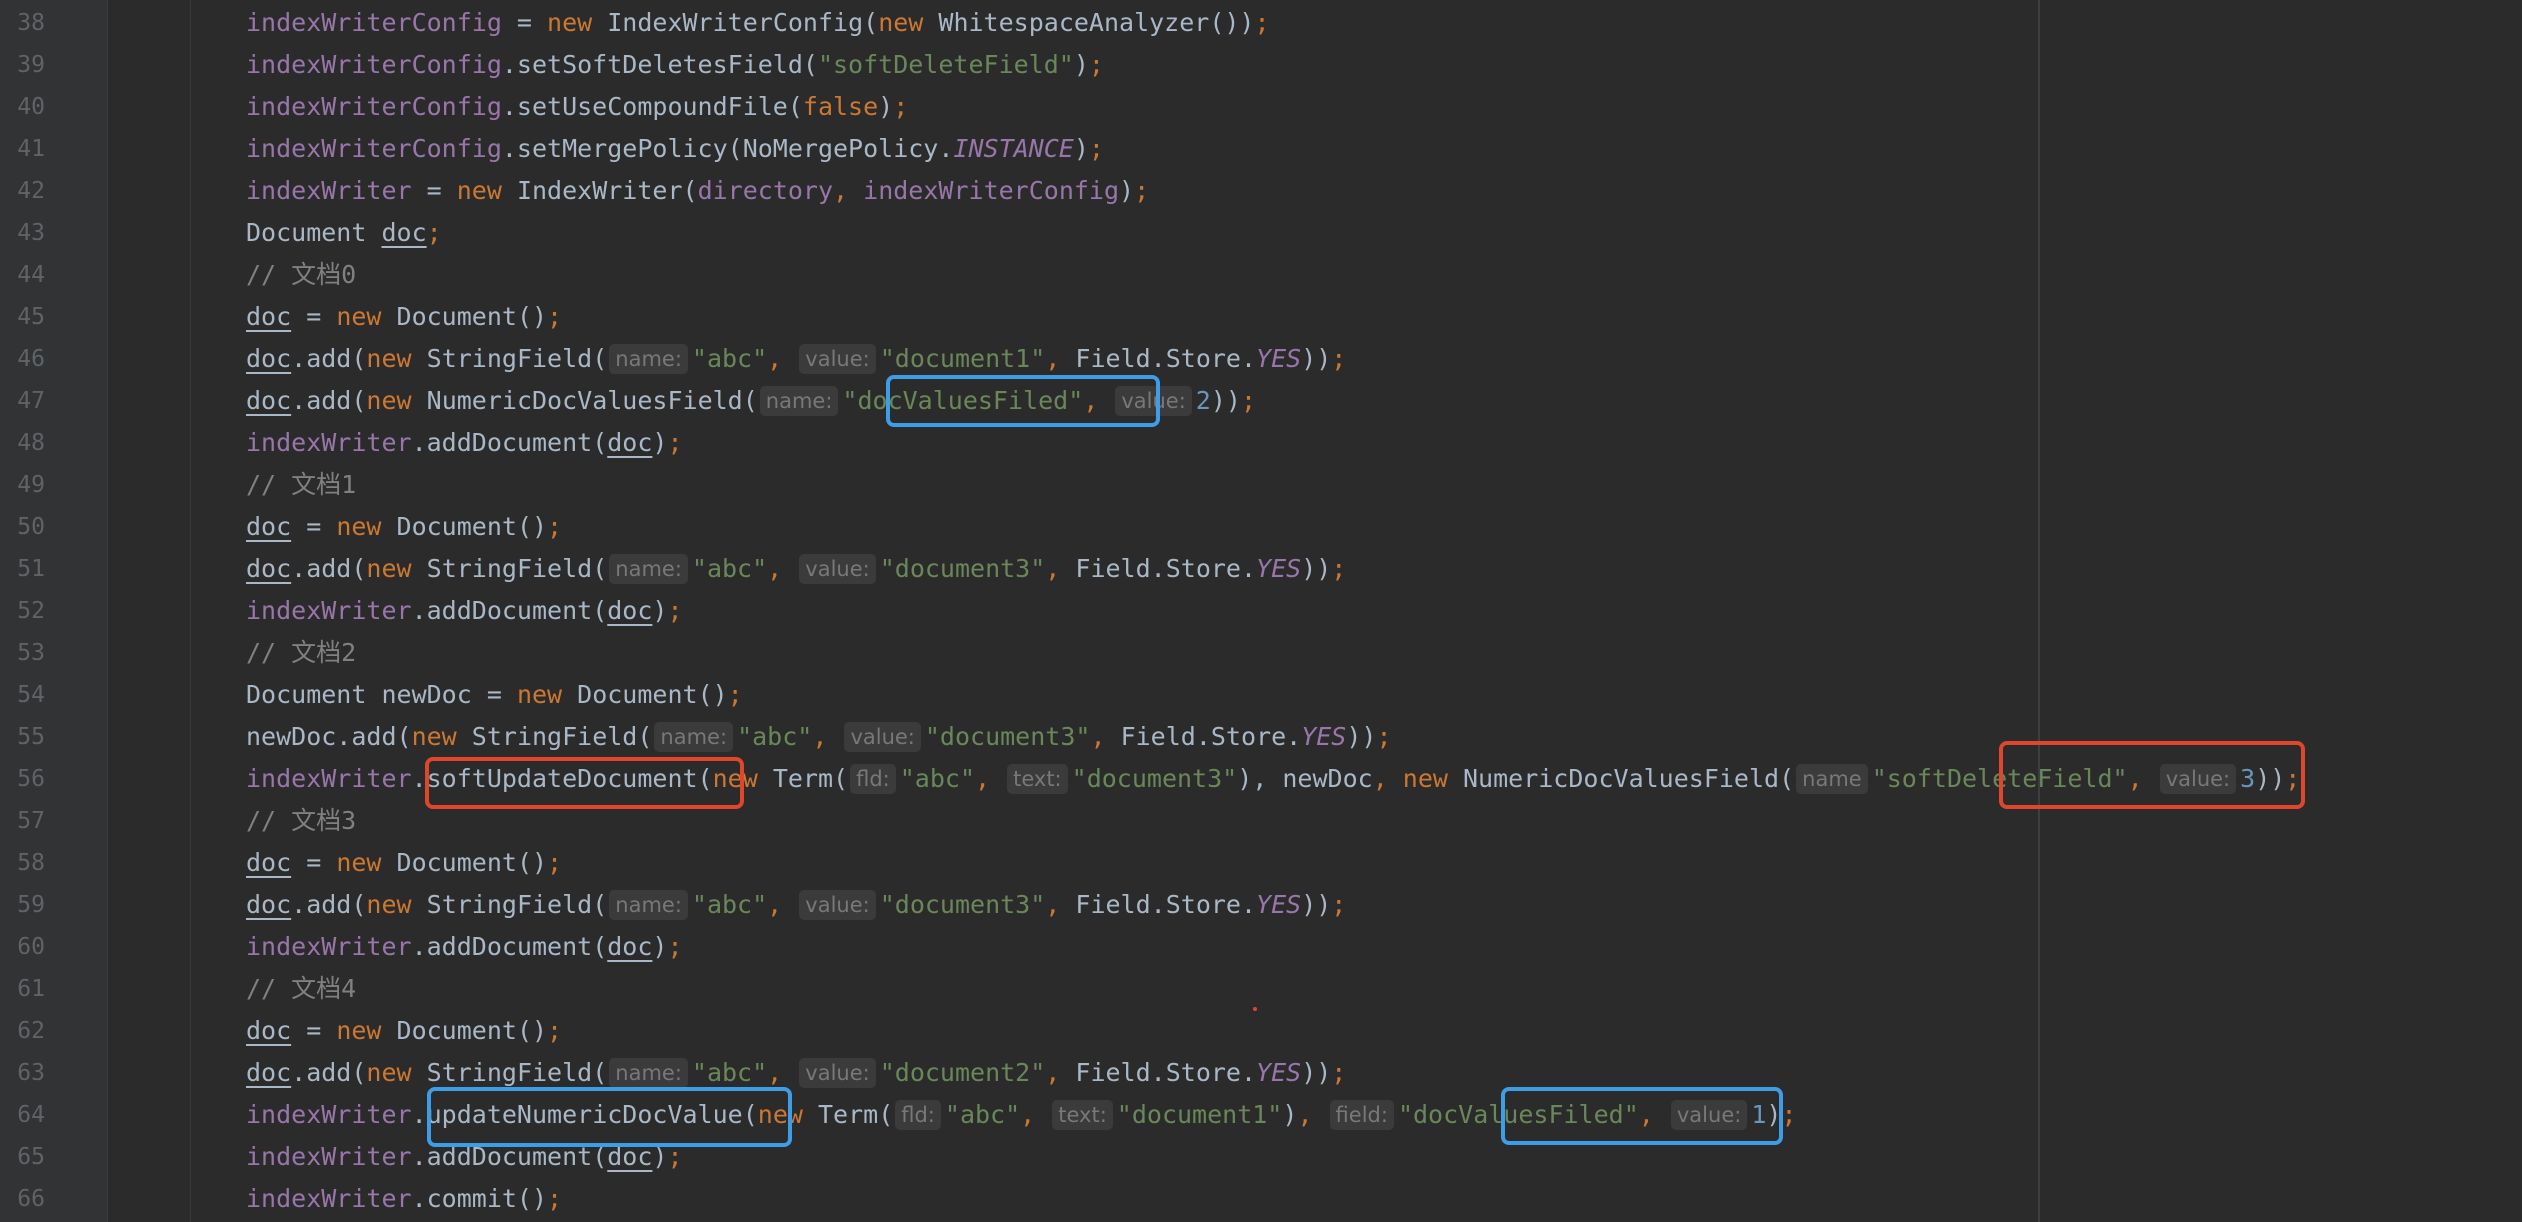 The width and height of the screenshot is (2522, 1222). I want to click on code-token: .add(, so click(329, 358).